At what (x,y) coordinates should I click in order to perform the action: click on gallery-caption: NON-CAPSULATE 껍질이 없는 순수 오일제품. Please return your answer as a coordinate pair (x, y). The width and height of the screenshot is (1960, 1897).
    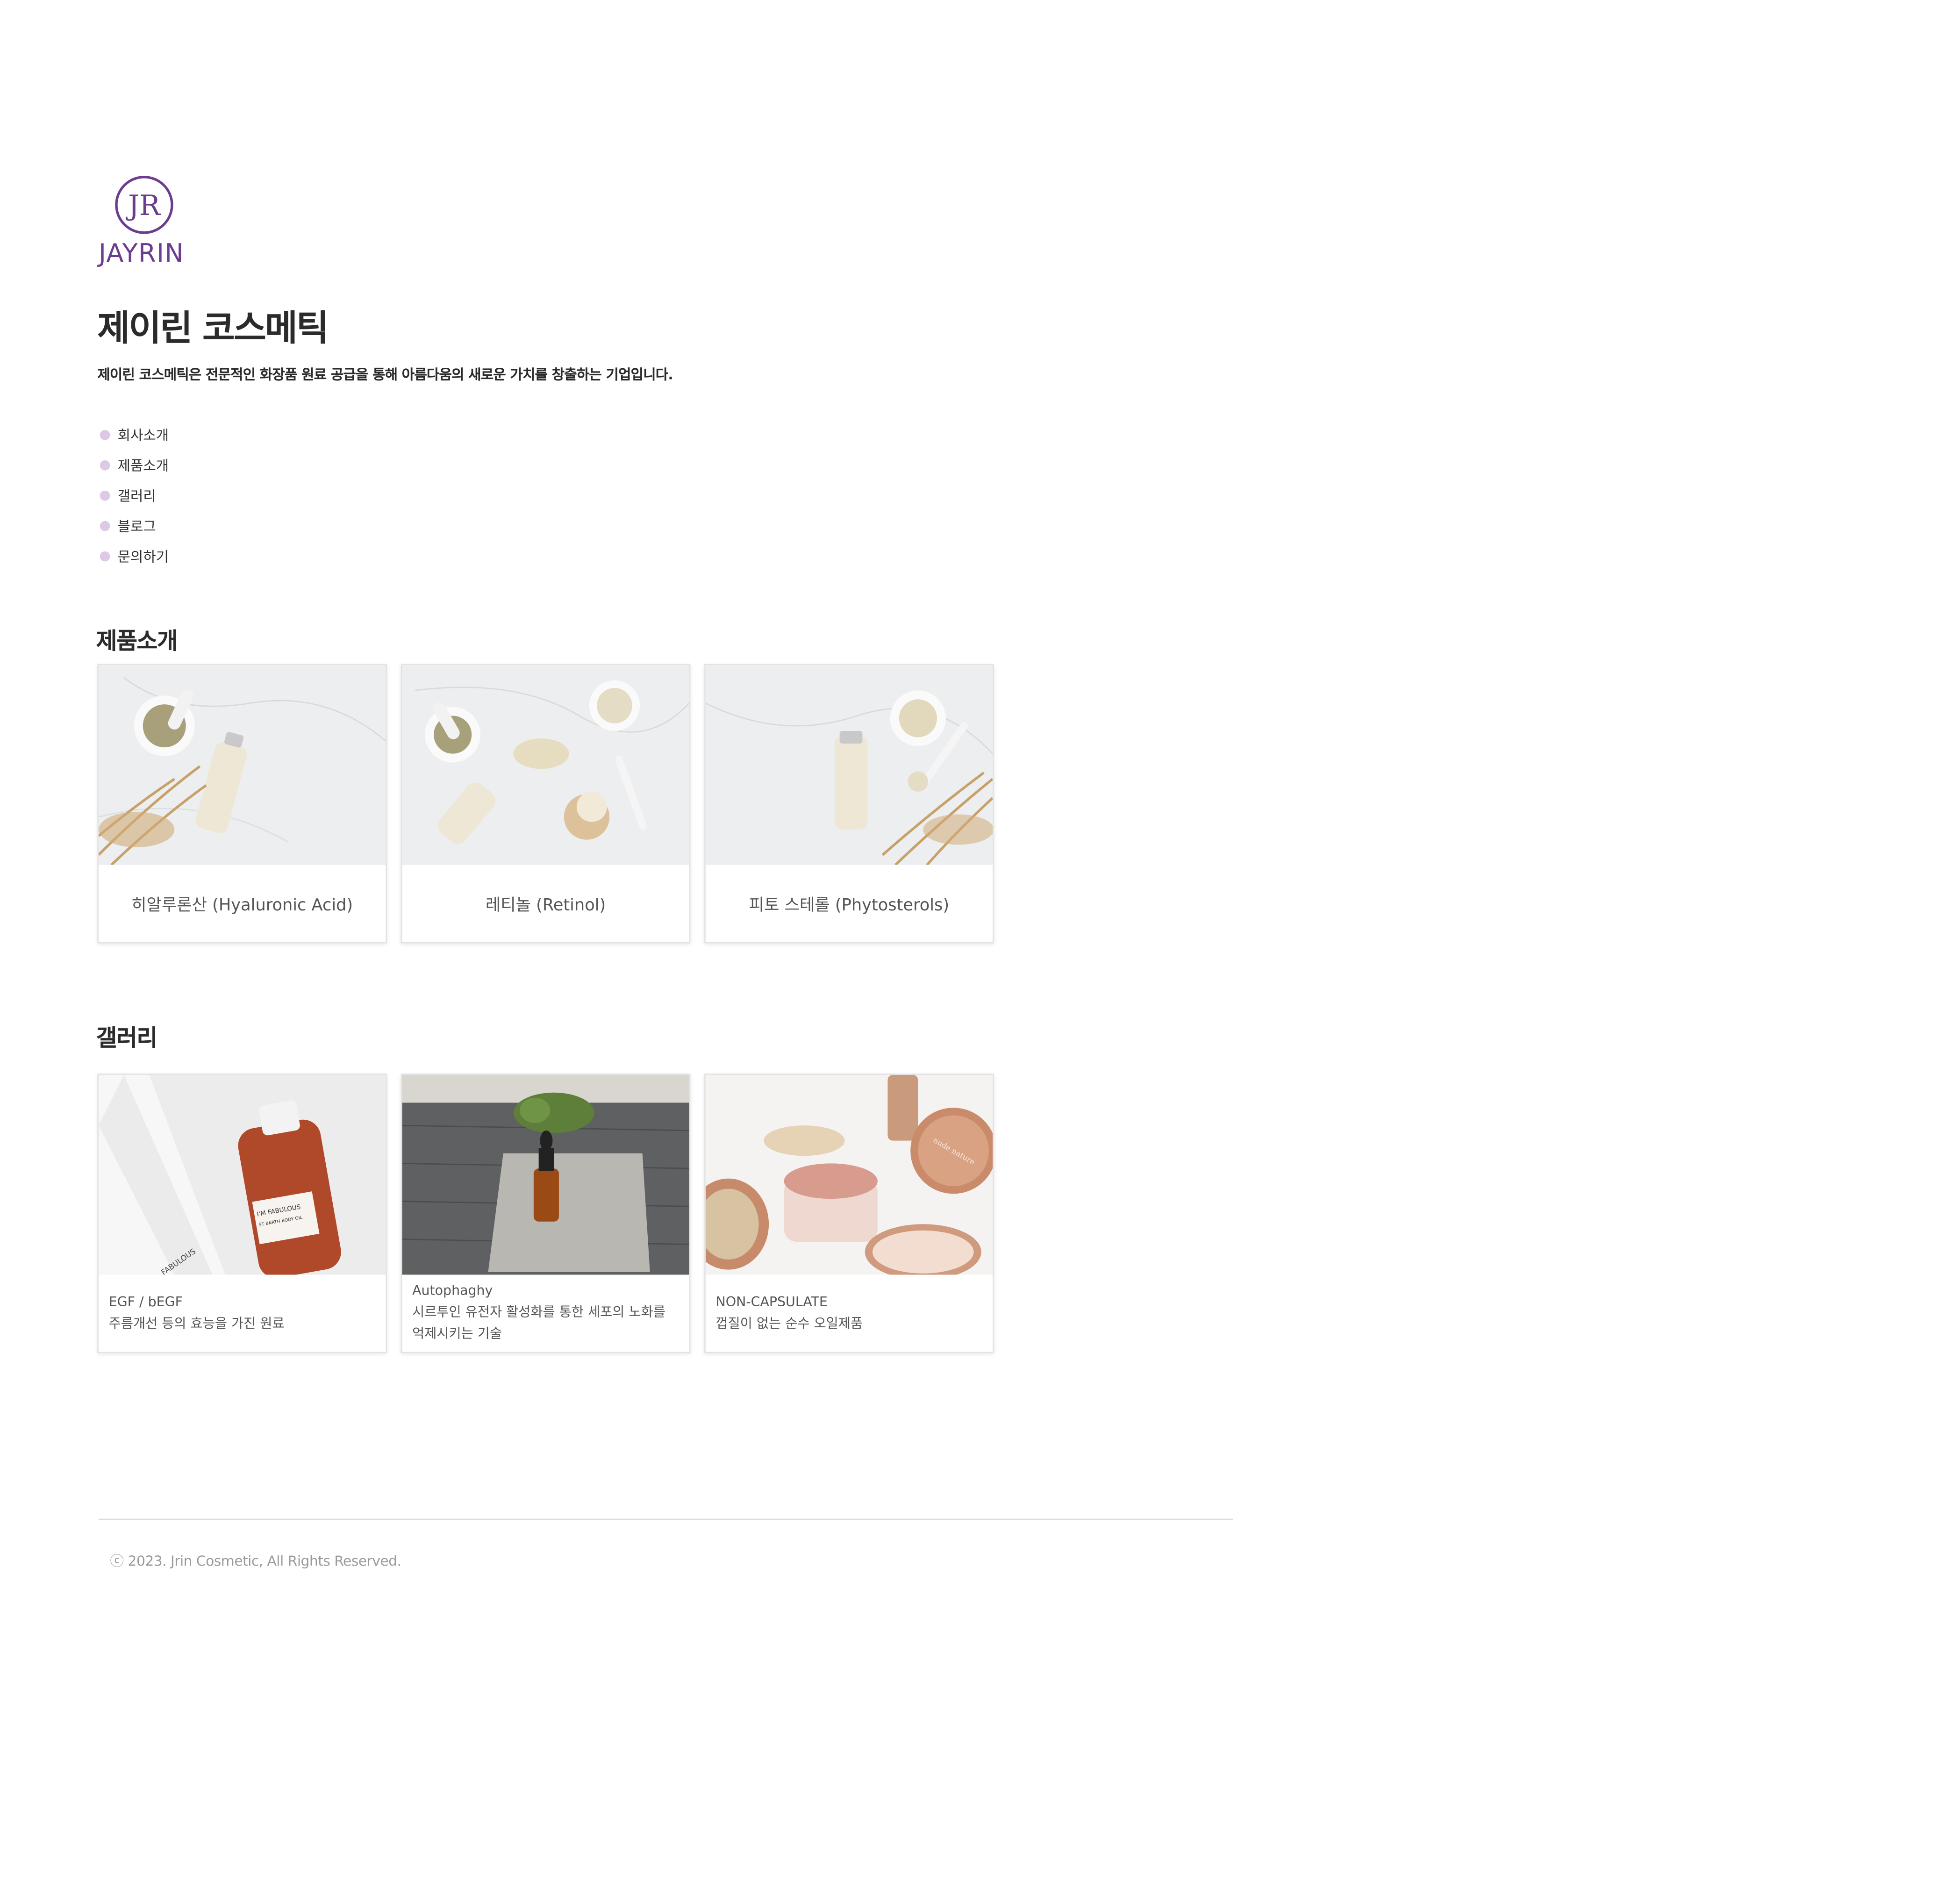
    Looking at the image, I should click on (848, 1313).